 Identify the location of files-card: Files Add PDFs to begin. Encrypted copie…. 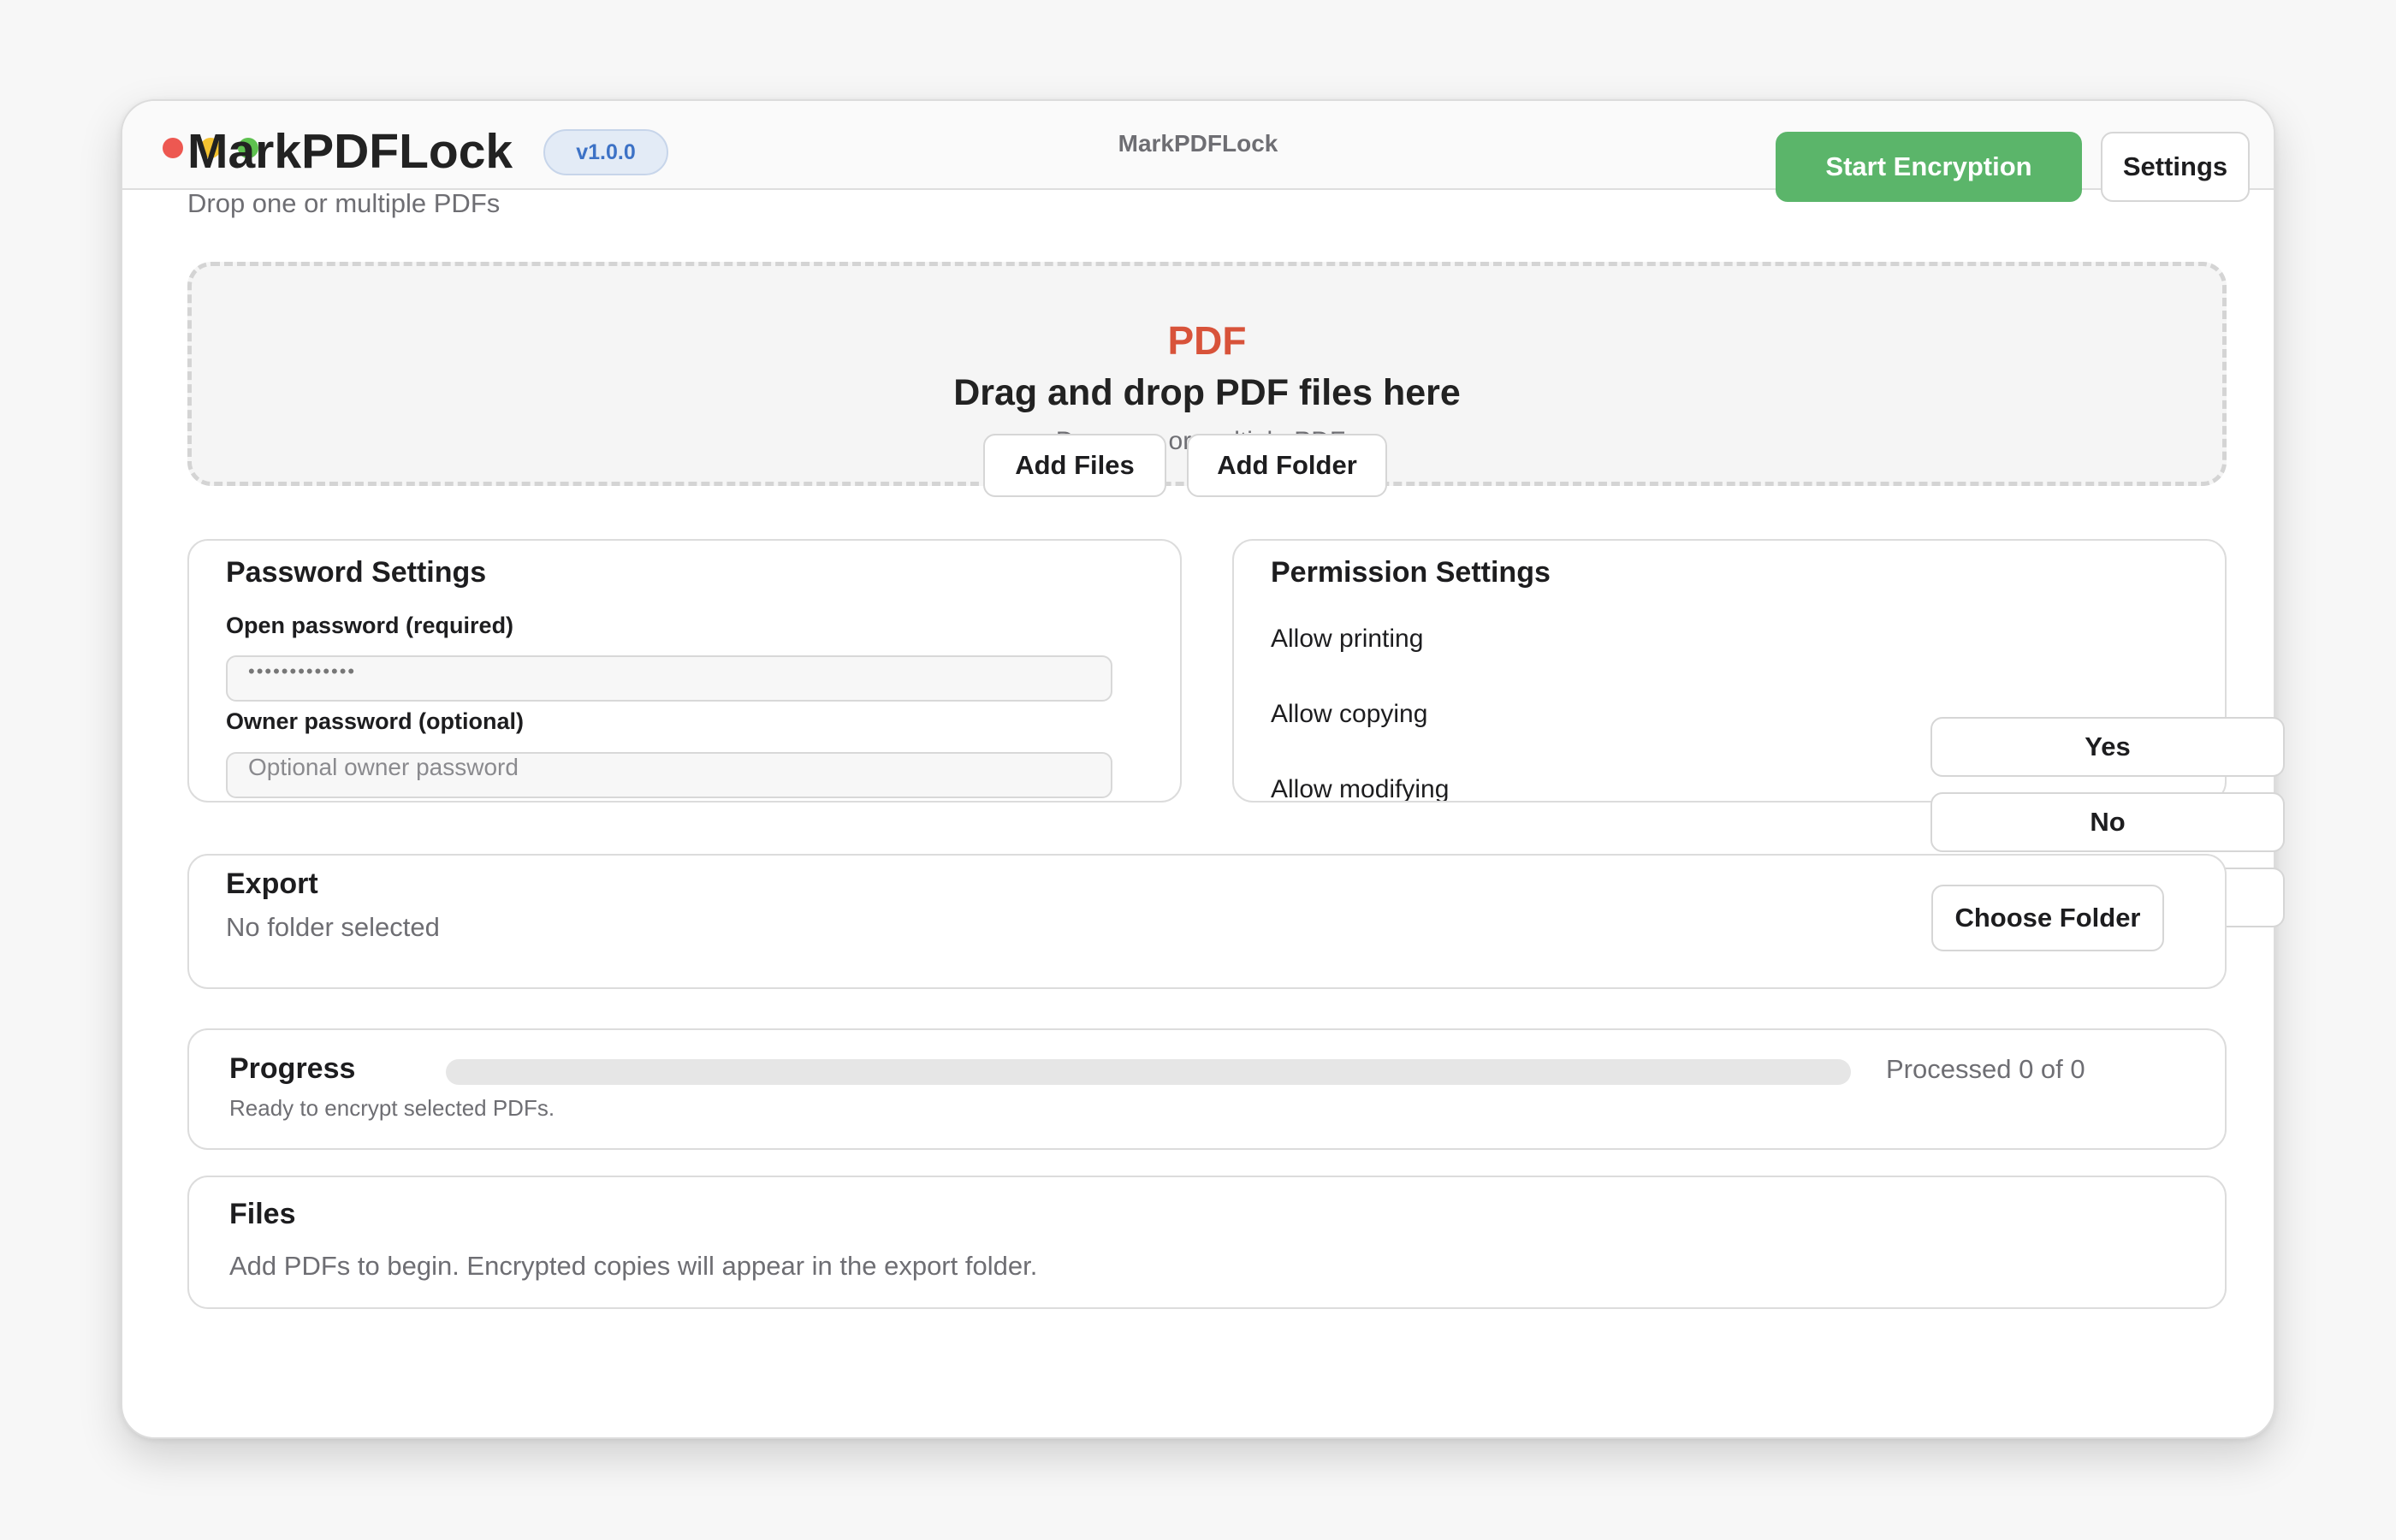
(1207, 1242).